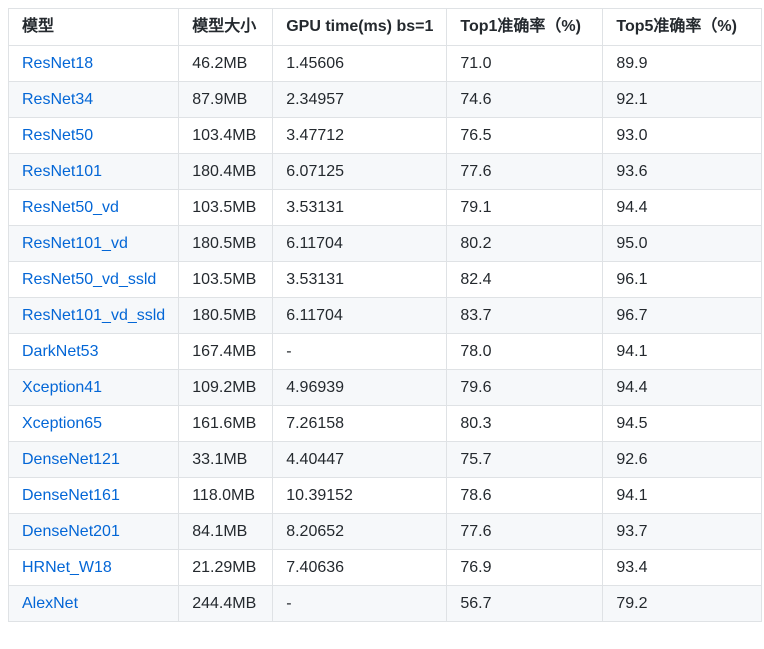 Image resolution: width=764 pixels, height=649 pixels. Describe the element at coordinates (682, 99) in the screenshot. I see `cell-top5-accuracy: 92.1` at that location.